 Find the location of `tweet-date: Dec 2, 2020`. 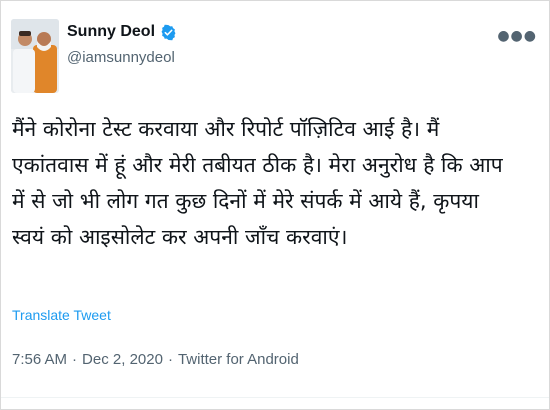

tweet-date: Dec 2, 2020 is located at coordinates (122, 359).